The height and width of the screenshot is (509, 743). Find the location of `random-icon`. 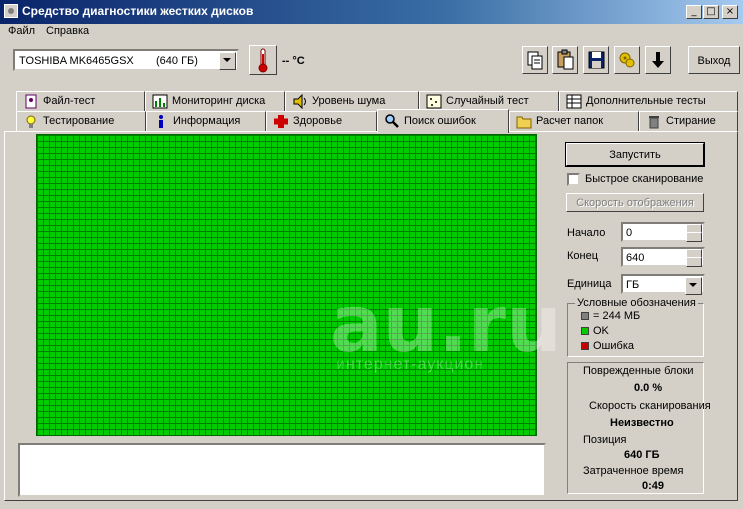

random-icon is located at coordinates (434, 101).